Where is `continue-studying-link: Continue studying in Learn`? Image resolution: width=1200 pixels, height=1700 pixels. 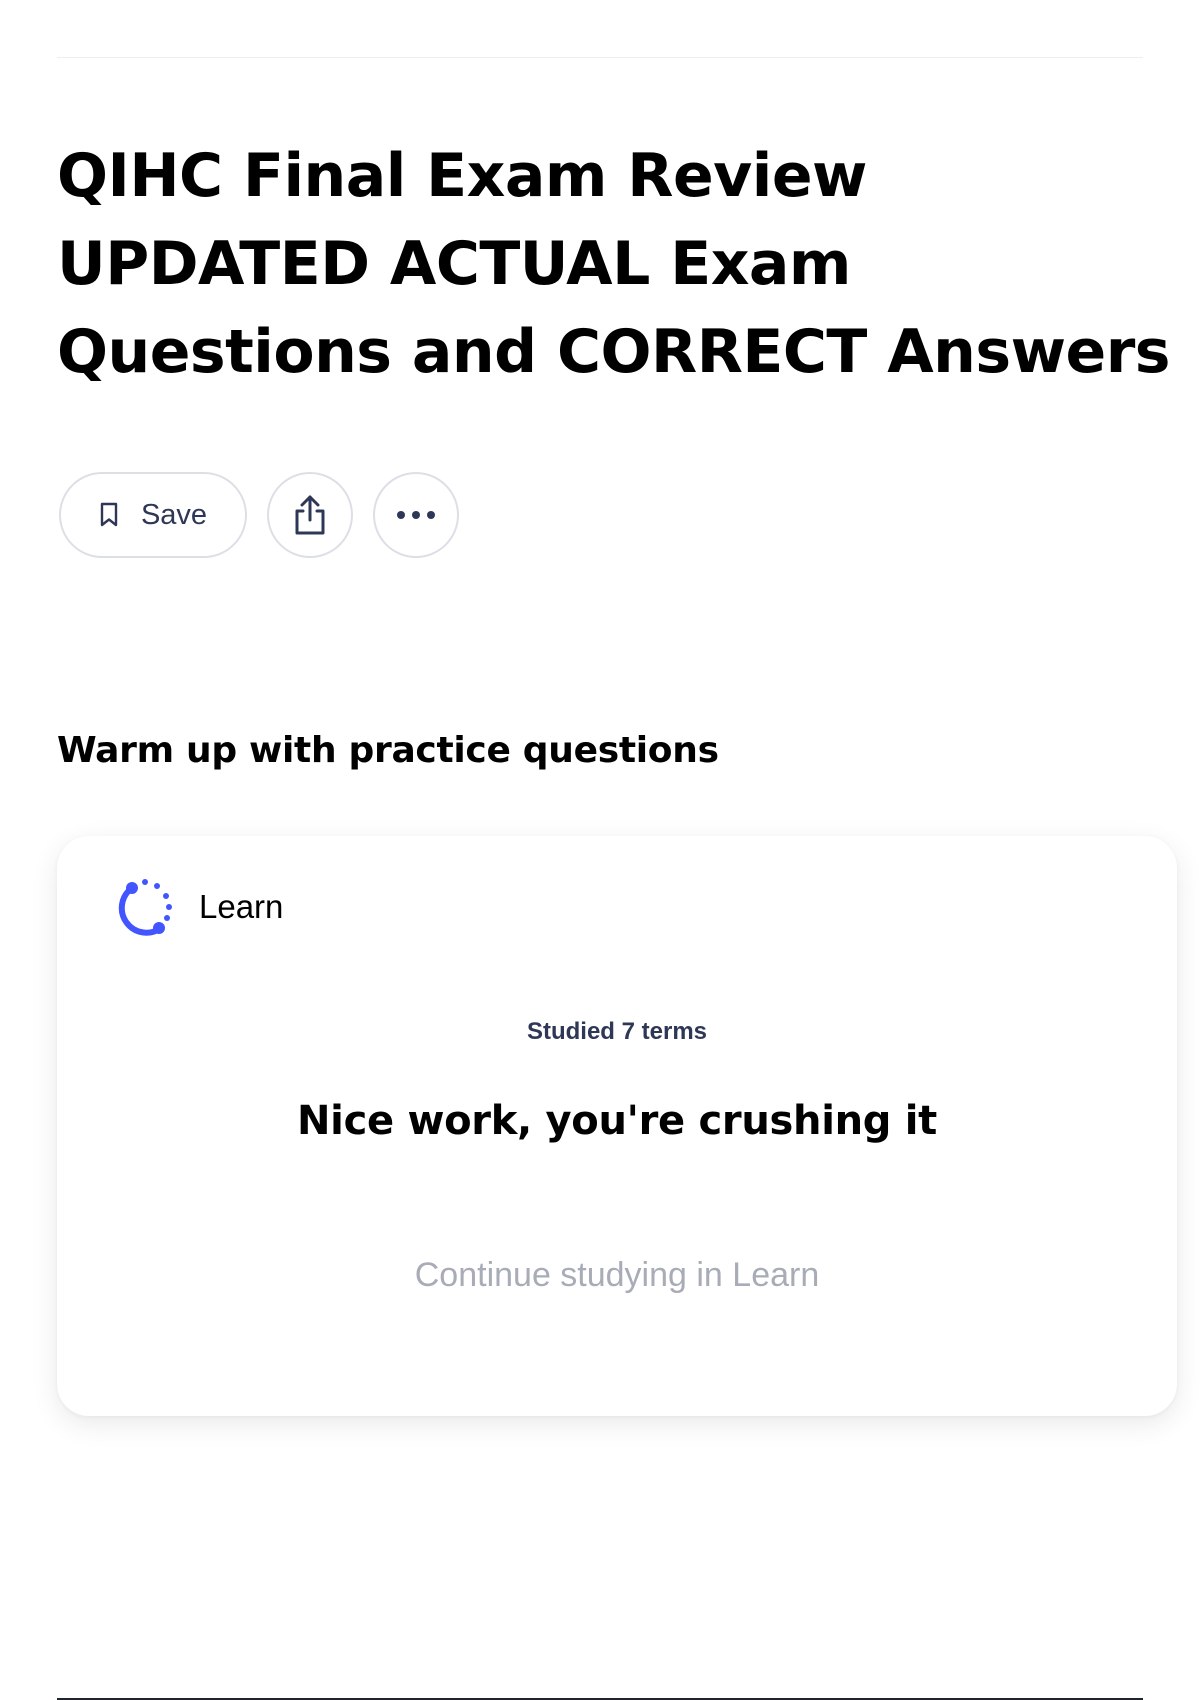 continue-studying-link: Continue studying in Learn is located at coordinates (617, 1275).